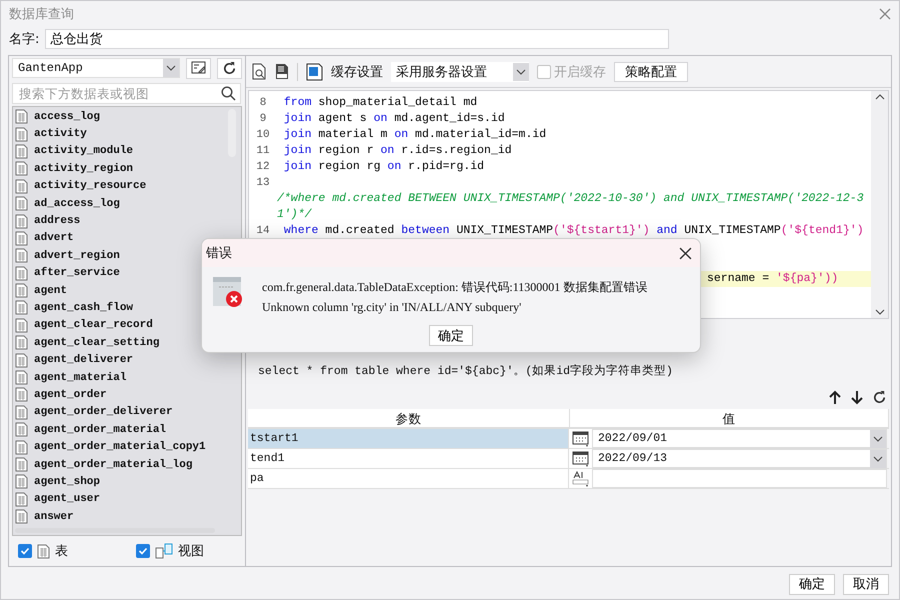 The image size is (900, 600). Describe the element at coordinates (43, 517) in the screenshot. I see `table-list-item: answer` at that location.